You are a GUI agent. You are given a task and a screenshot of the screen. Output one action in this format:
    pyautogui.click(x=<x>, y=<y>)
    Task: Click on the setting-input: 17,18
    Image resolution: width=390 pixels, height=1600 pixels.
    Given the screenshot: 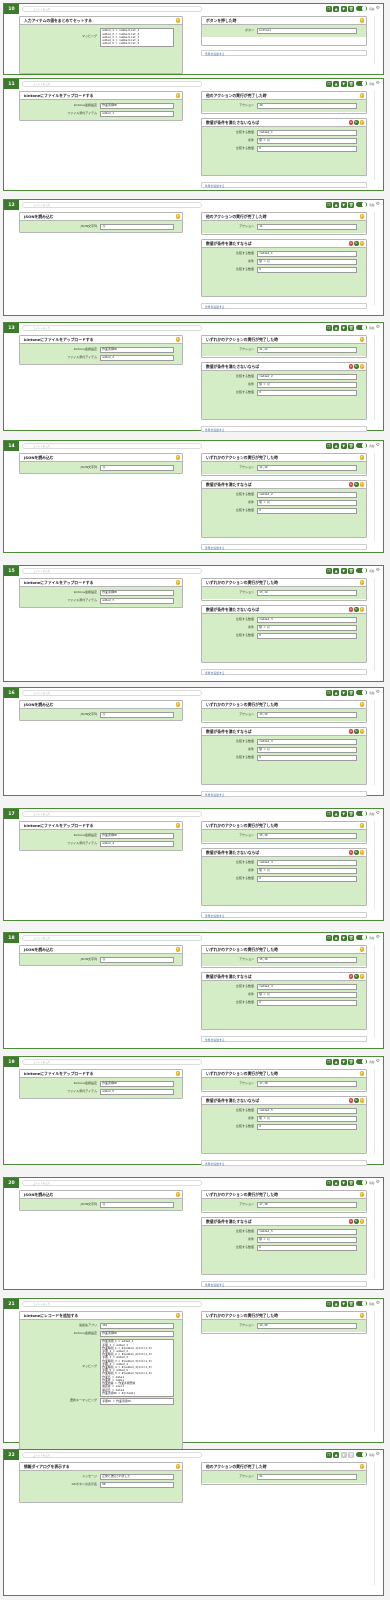 What is the action you would take?
    pyautogui.click(x=307, y=1084)
    